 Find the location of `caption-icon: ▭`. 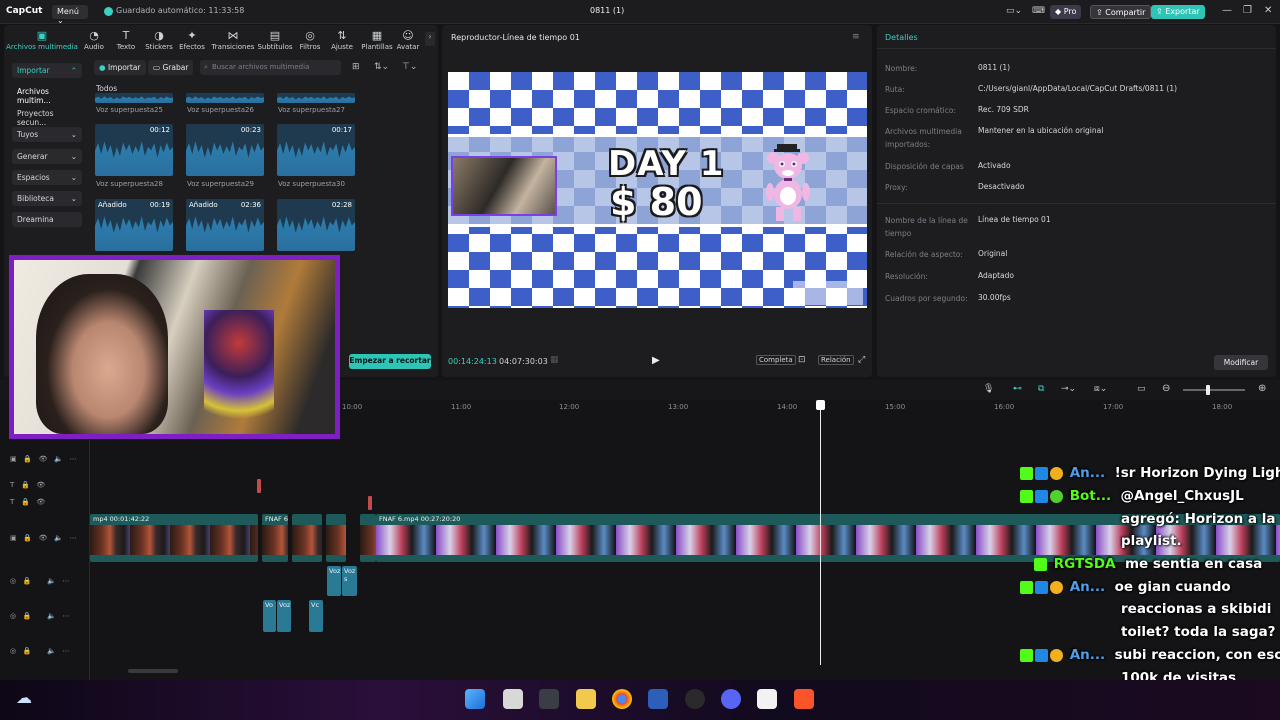

caption-icon: ▭ is located at coordinates (1141, 389).